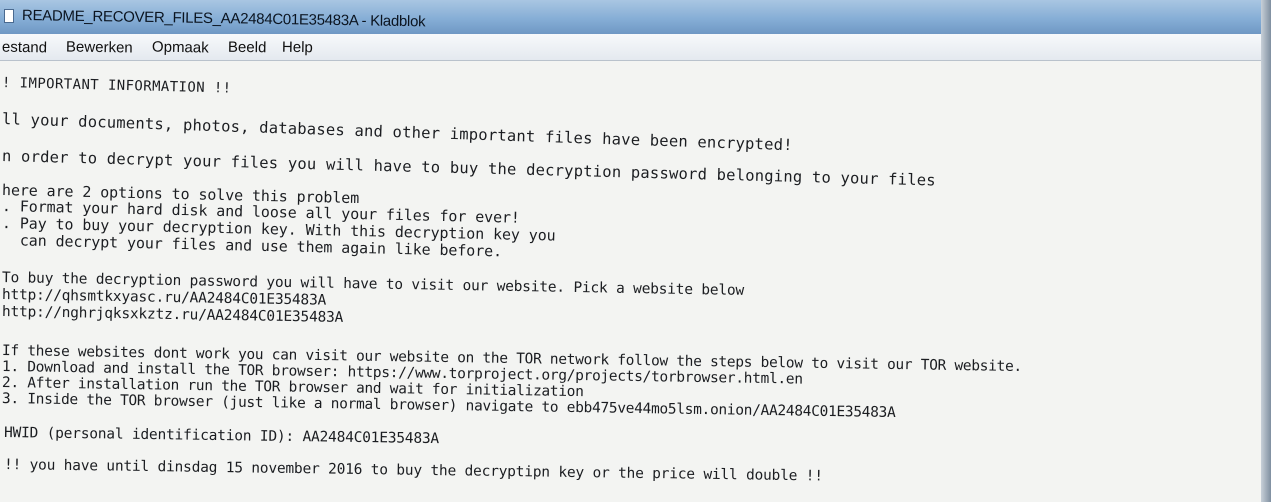 Image resolution: width=1271 pixels, height=502 pixels. Describe the element at coordinates (635, 47) in the screenshot. I see `menu-bar: estand Bewerken Opmaak Beeld Help` at that location.